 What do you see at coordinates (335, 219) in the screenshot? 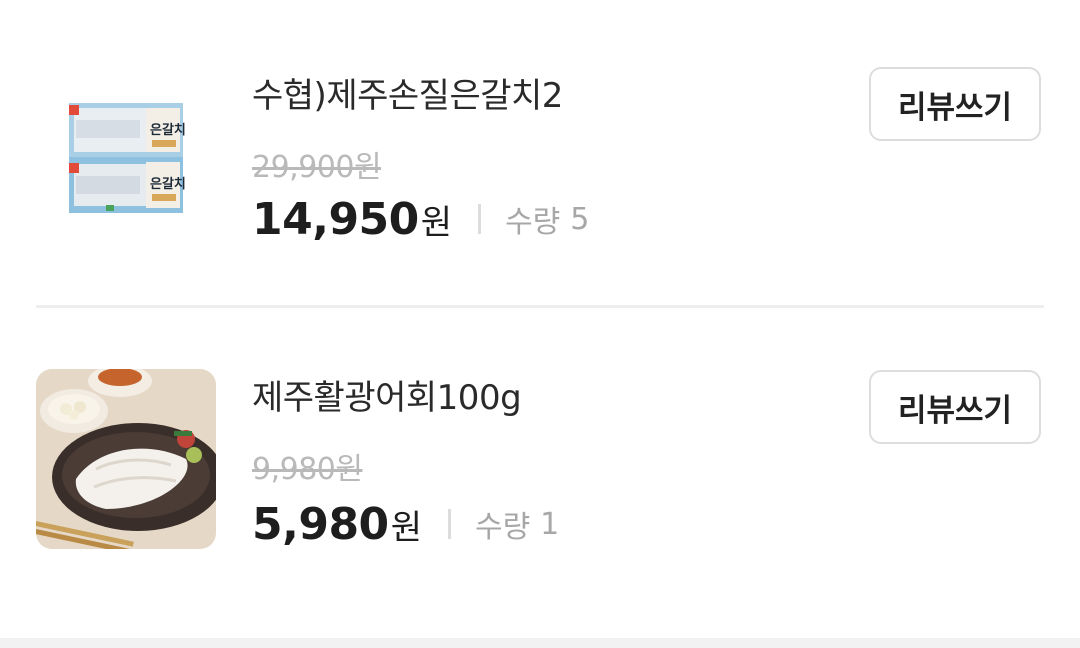
I see `sale-price: 14,950` at bounding box center [335, 219].